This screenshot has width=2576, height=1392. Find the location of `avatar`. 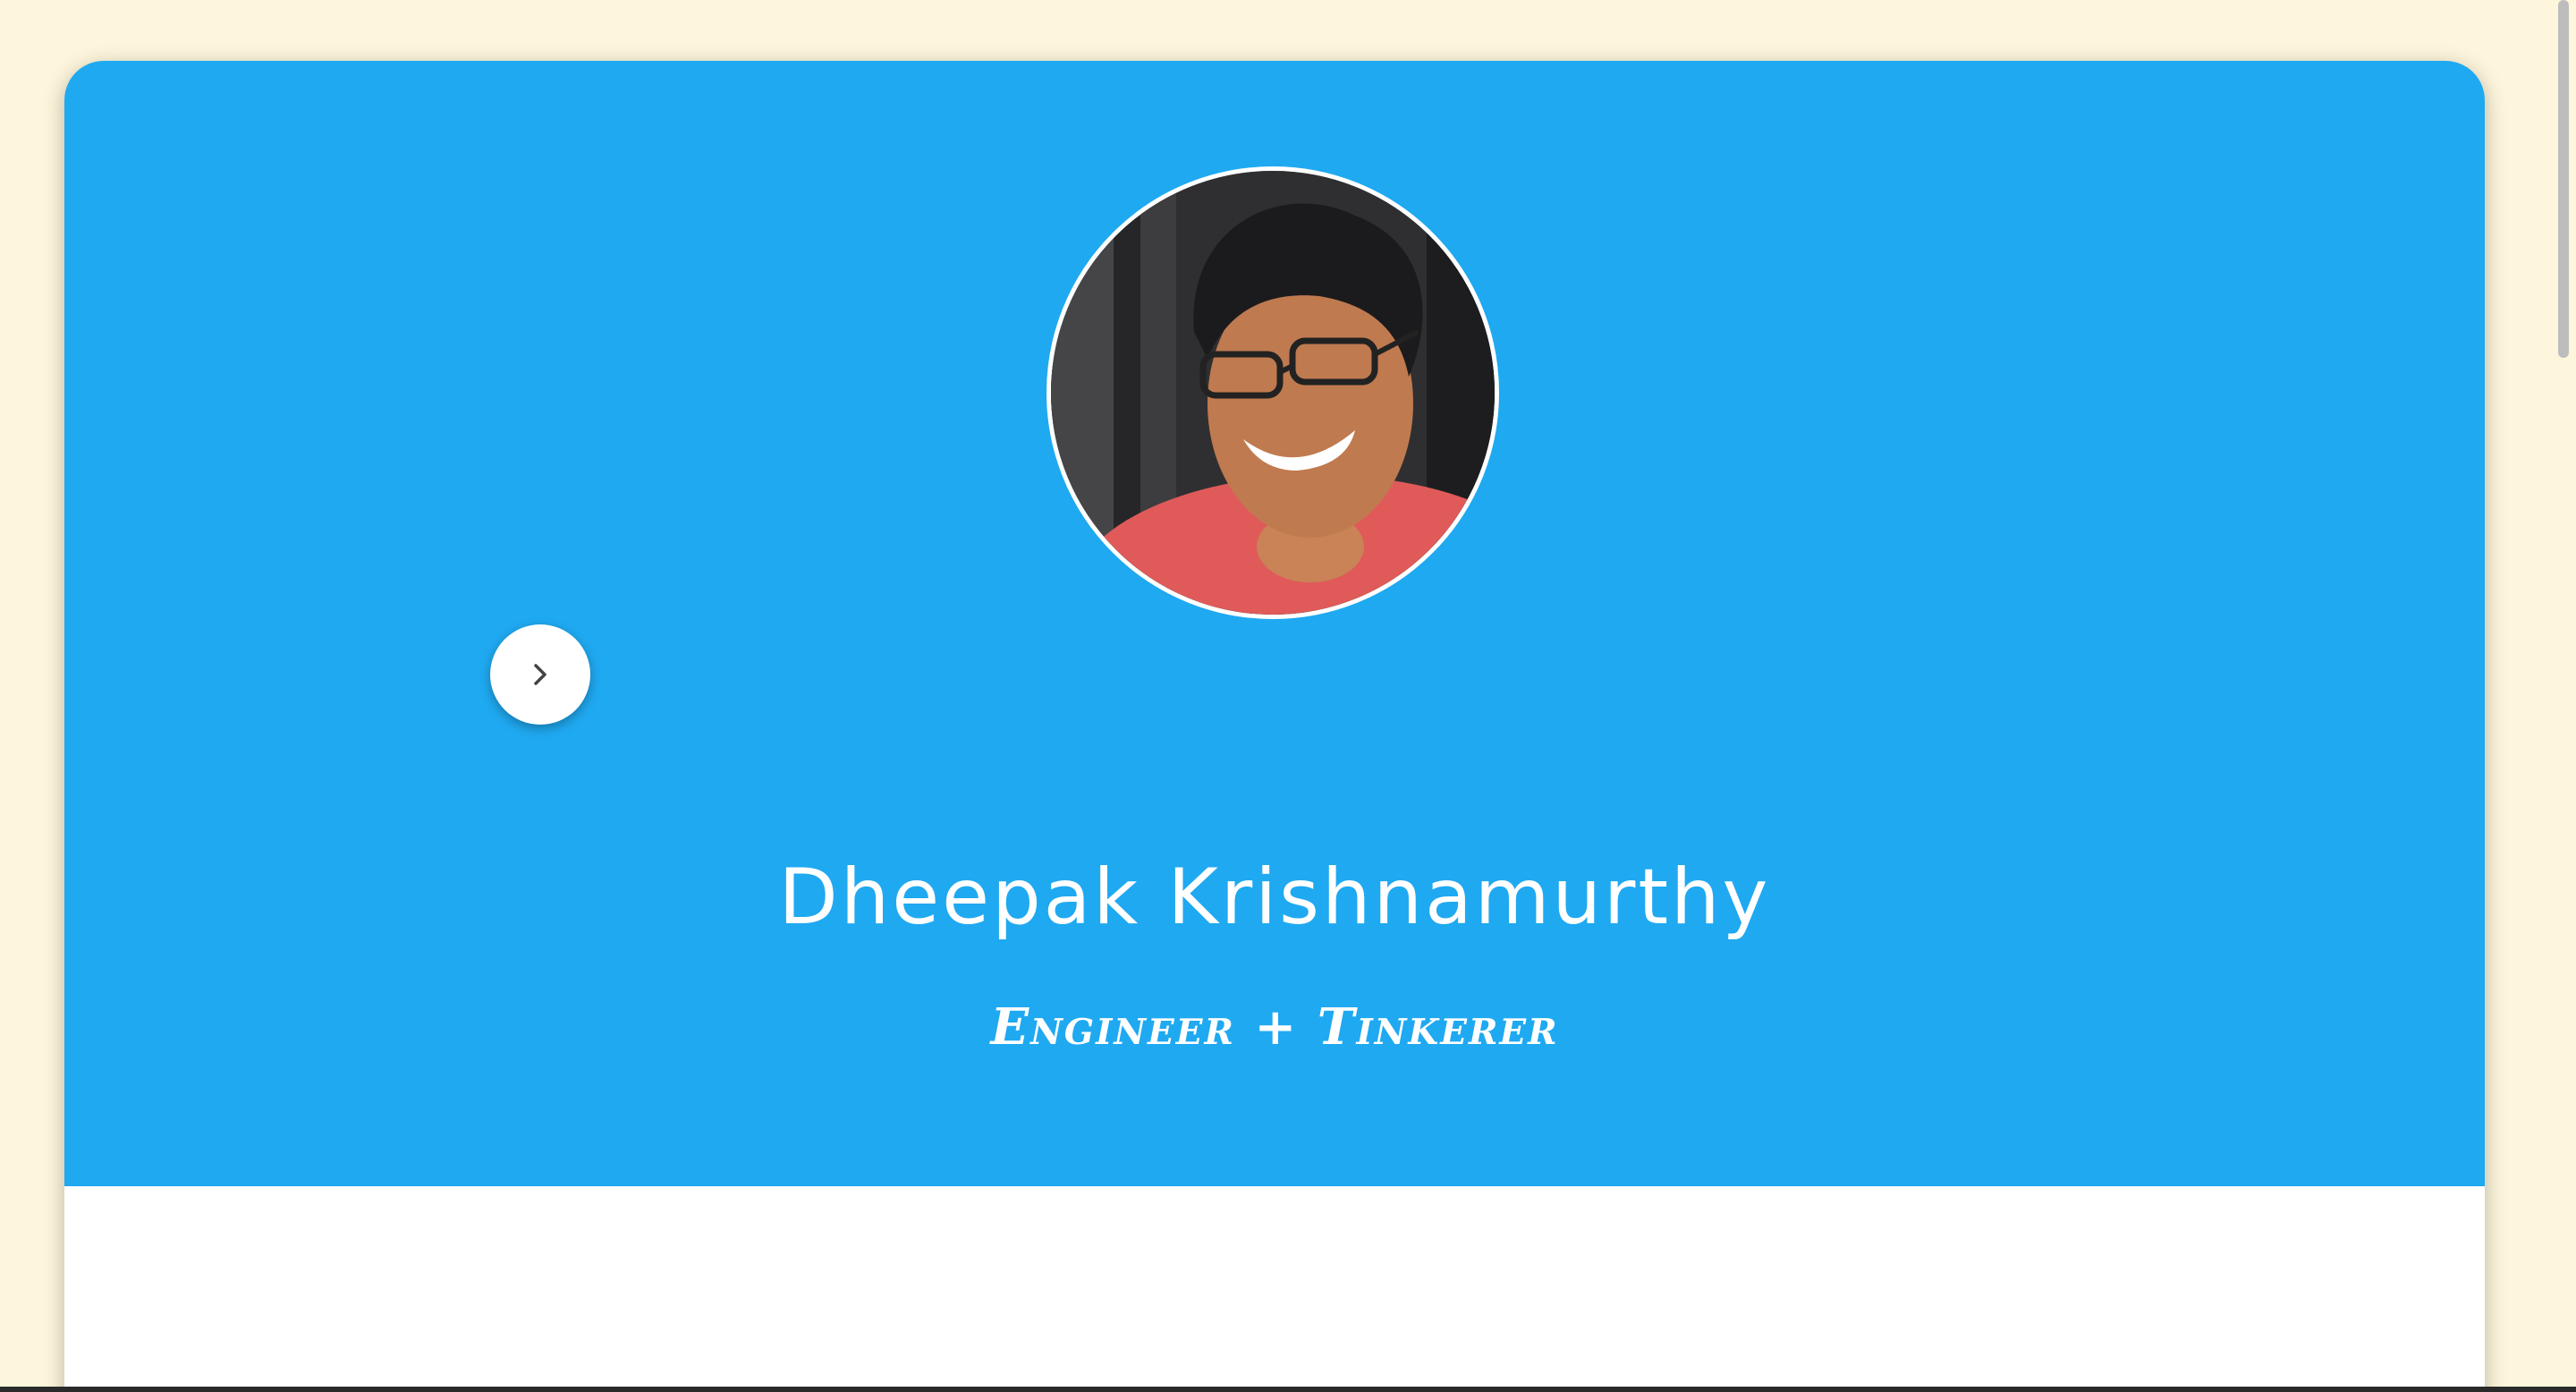

avatar is located at coordinates (1272, 392).